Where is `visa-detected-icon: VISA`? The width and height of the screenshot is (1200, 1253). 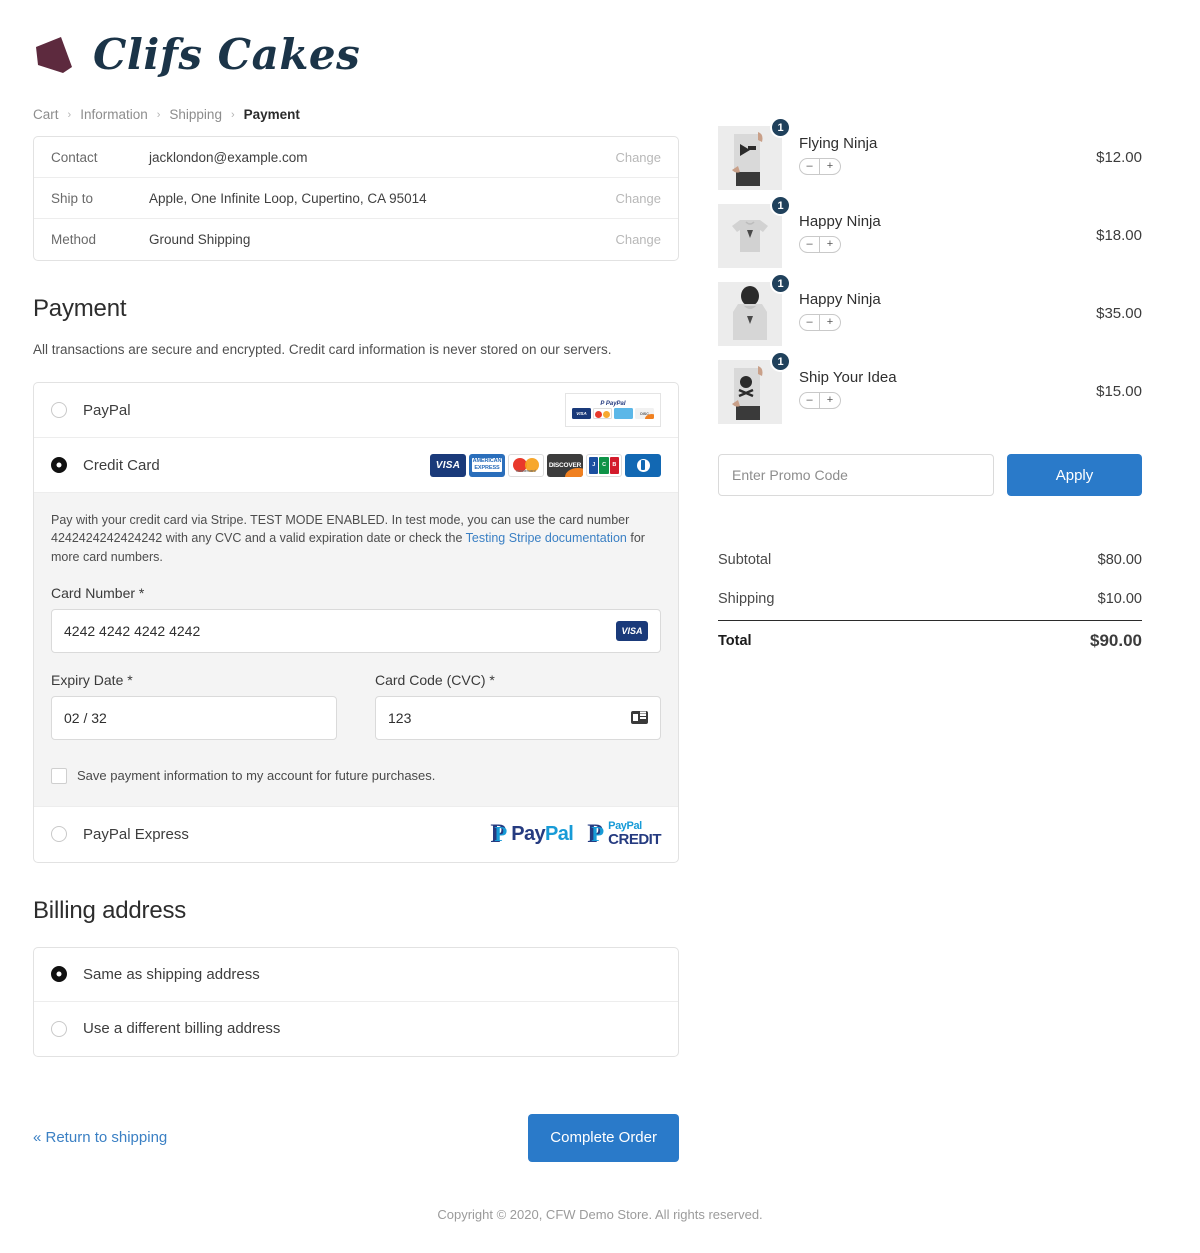 visa-detected-icon: VISA is located at coordinates (632, 630).